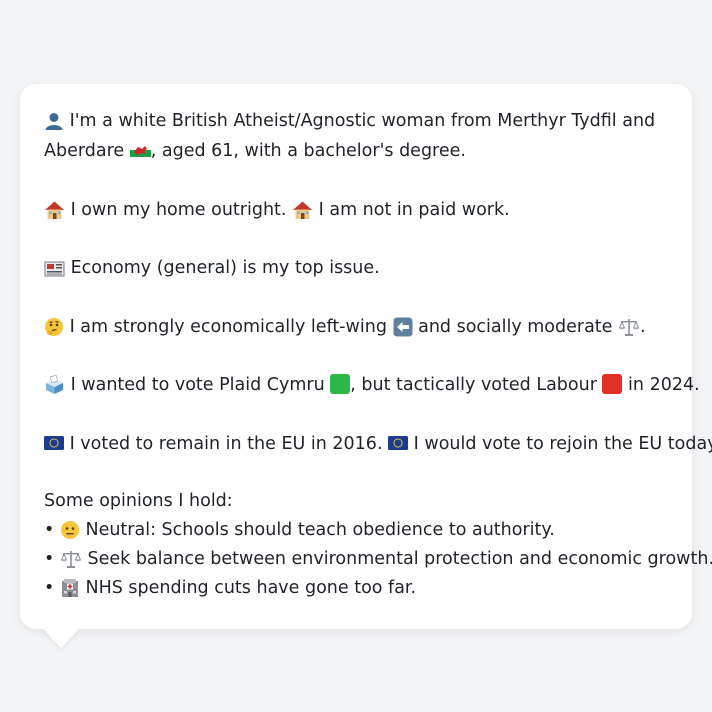 The width and height of the screenshot is (712, 712). Describe the element at coordinates (54, 121) in the screenshot. I see `person-icon` at that location.